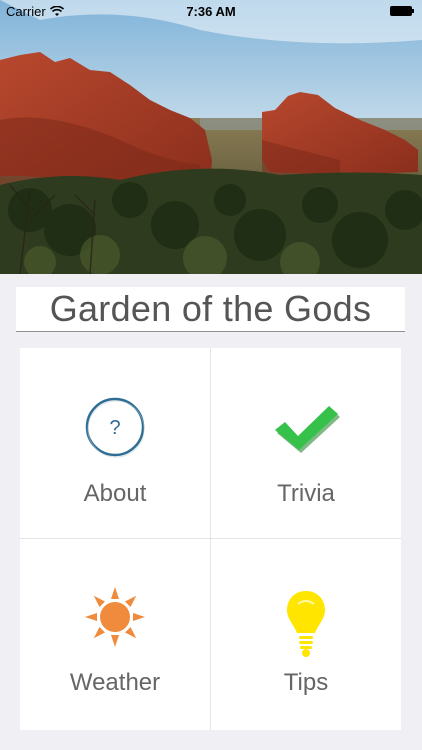  I want to click on weather-label: Weather, so click(115, 682).